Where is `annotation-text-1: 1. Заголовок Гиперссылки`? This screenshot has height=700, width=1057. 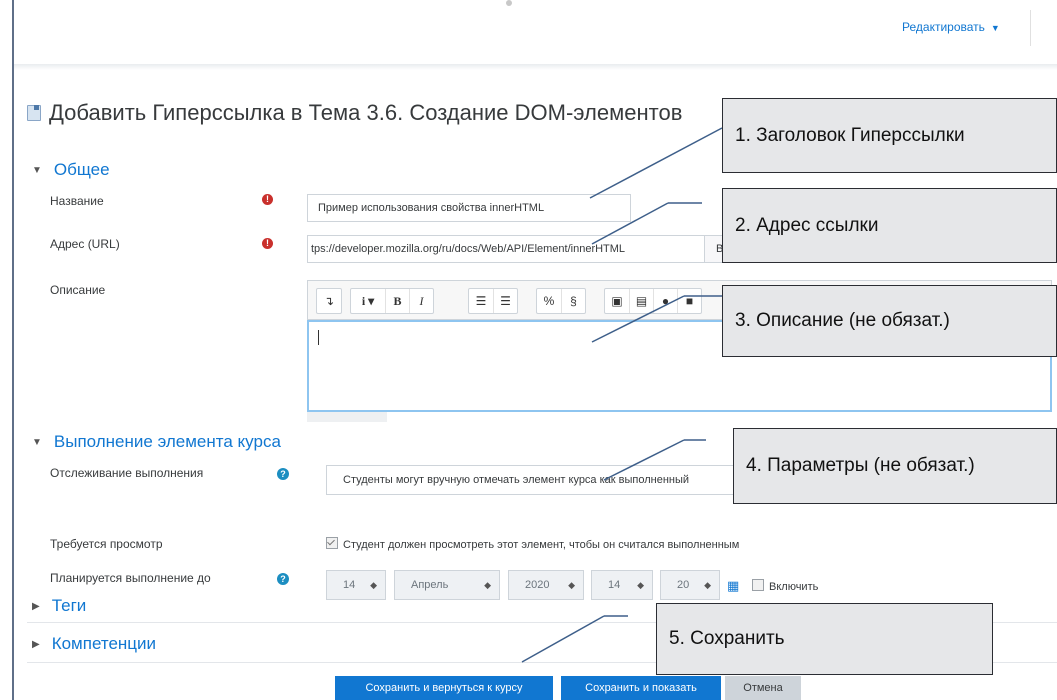 annotation-text-1: 1. Заголовок Гиперссылки is located at coordinates (850, 135).